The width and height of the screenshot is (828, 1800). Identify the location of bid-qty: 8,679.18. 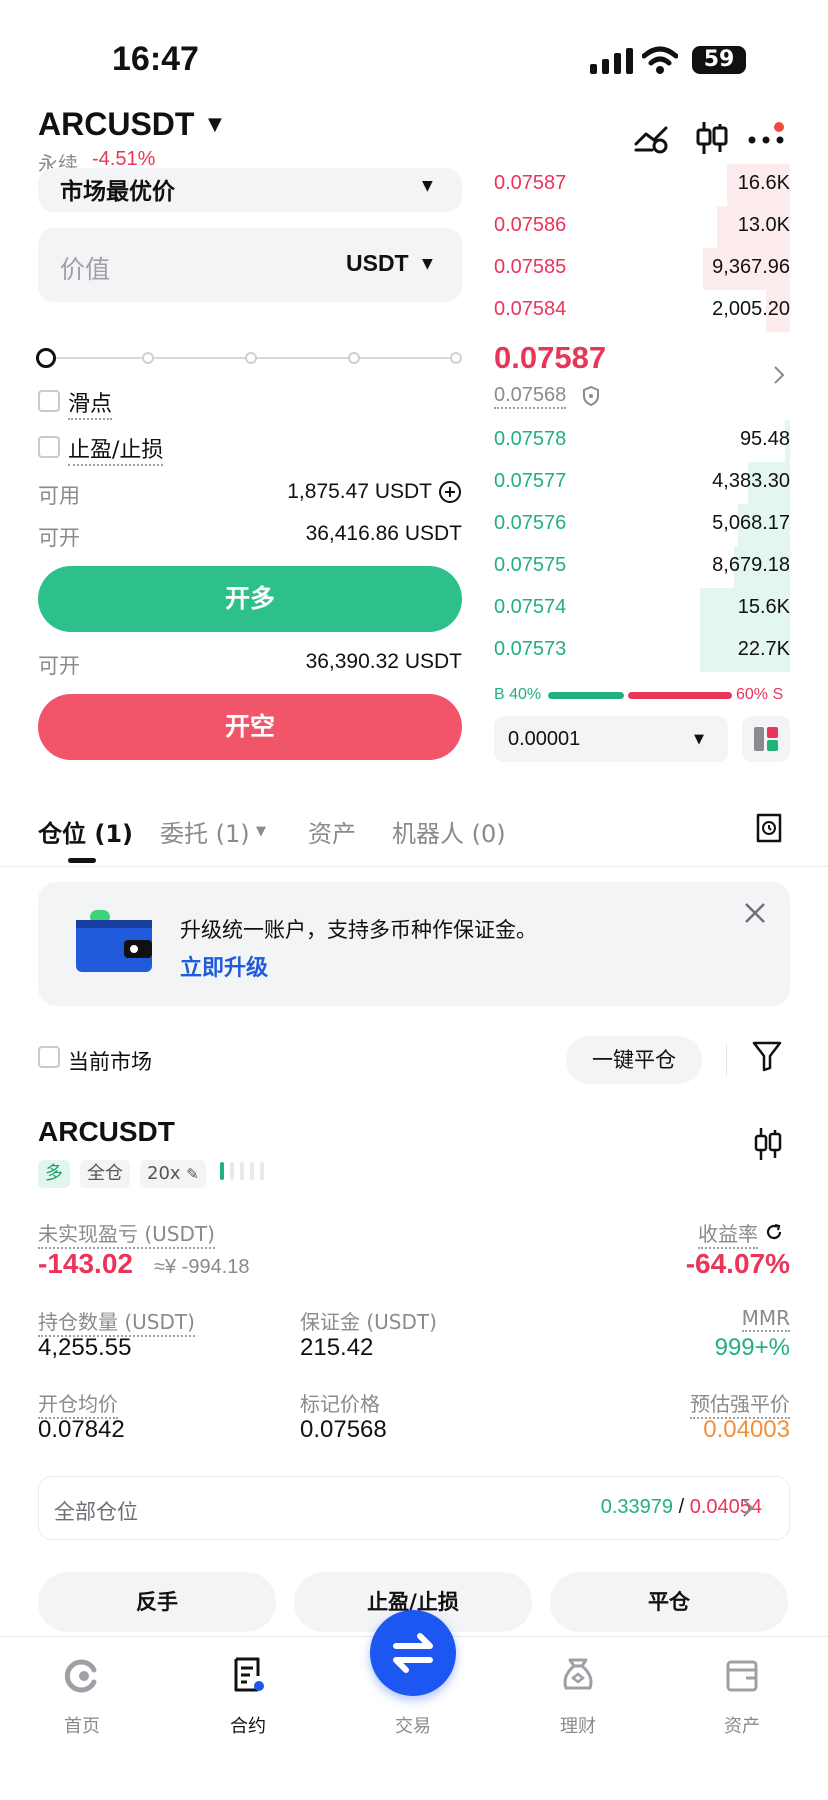
(751, 565).